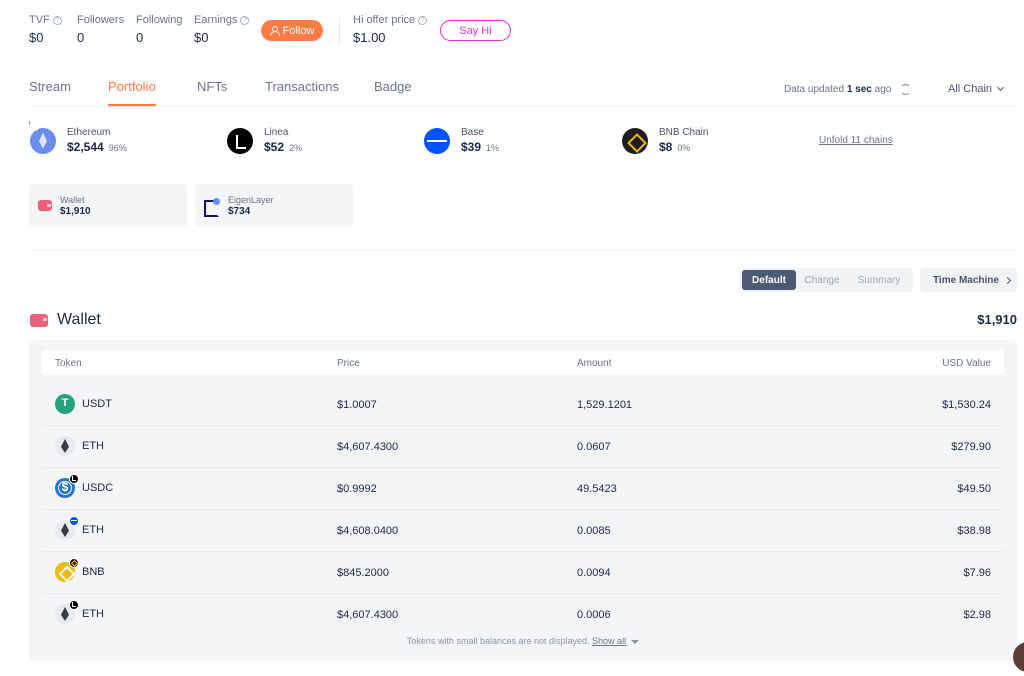  What do you see at coordinates (523, 362) in the screenshot?
I see `table-header: Token Price Amount USD Value` at bounding box center [523, 362].